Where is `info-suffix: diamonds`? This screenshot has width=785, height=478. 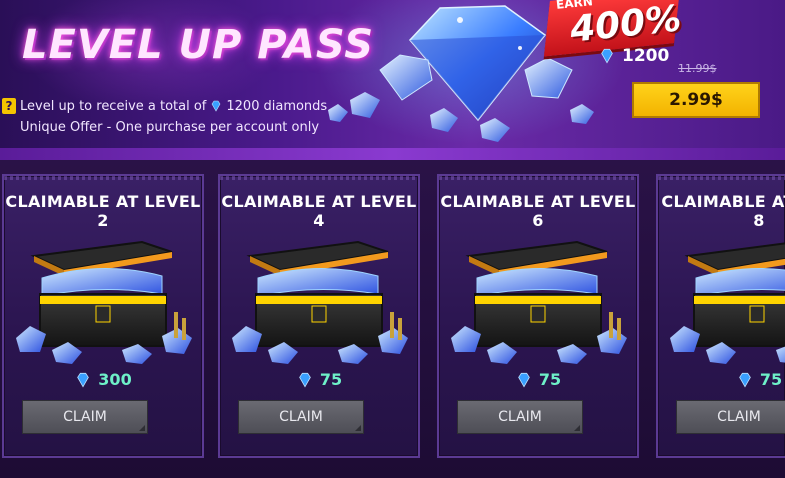 info-suffix: diamonds is located at coordinates (295, 106).